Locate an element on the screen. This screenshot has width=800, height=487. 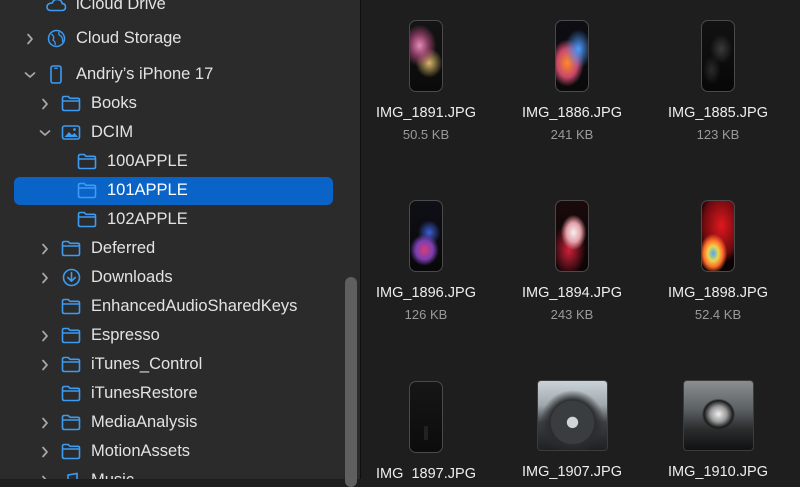
file-tile: IMG_1907.JPG is located at coordinates (572, 429).